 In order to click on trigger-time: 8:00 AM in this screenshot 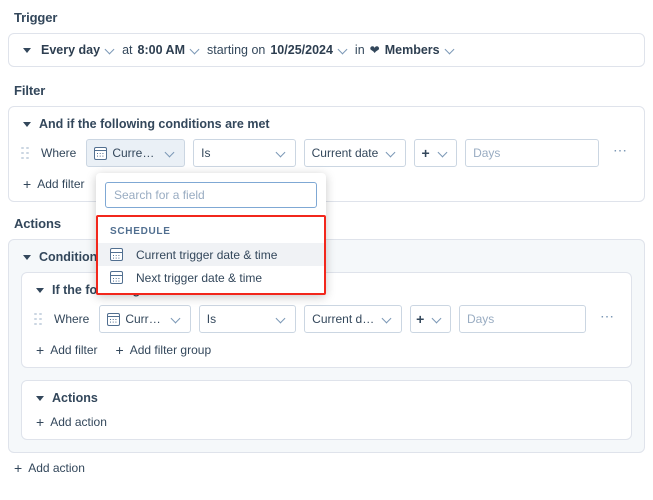, I will do `click(161, 50)`.